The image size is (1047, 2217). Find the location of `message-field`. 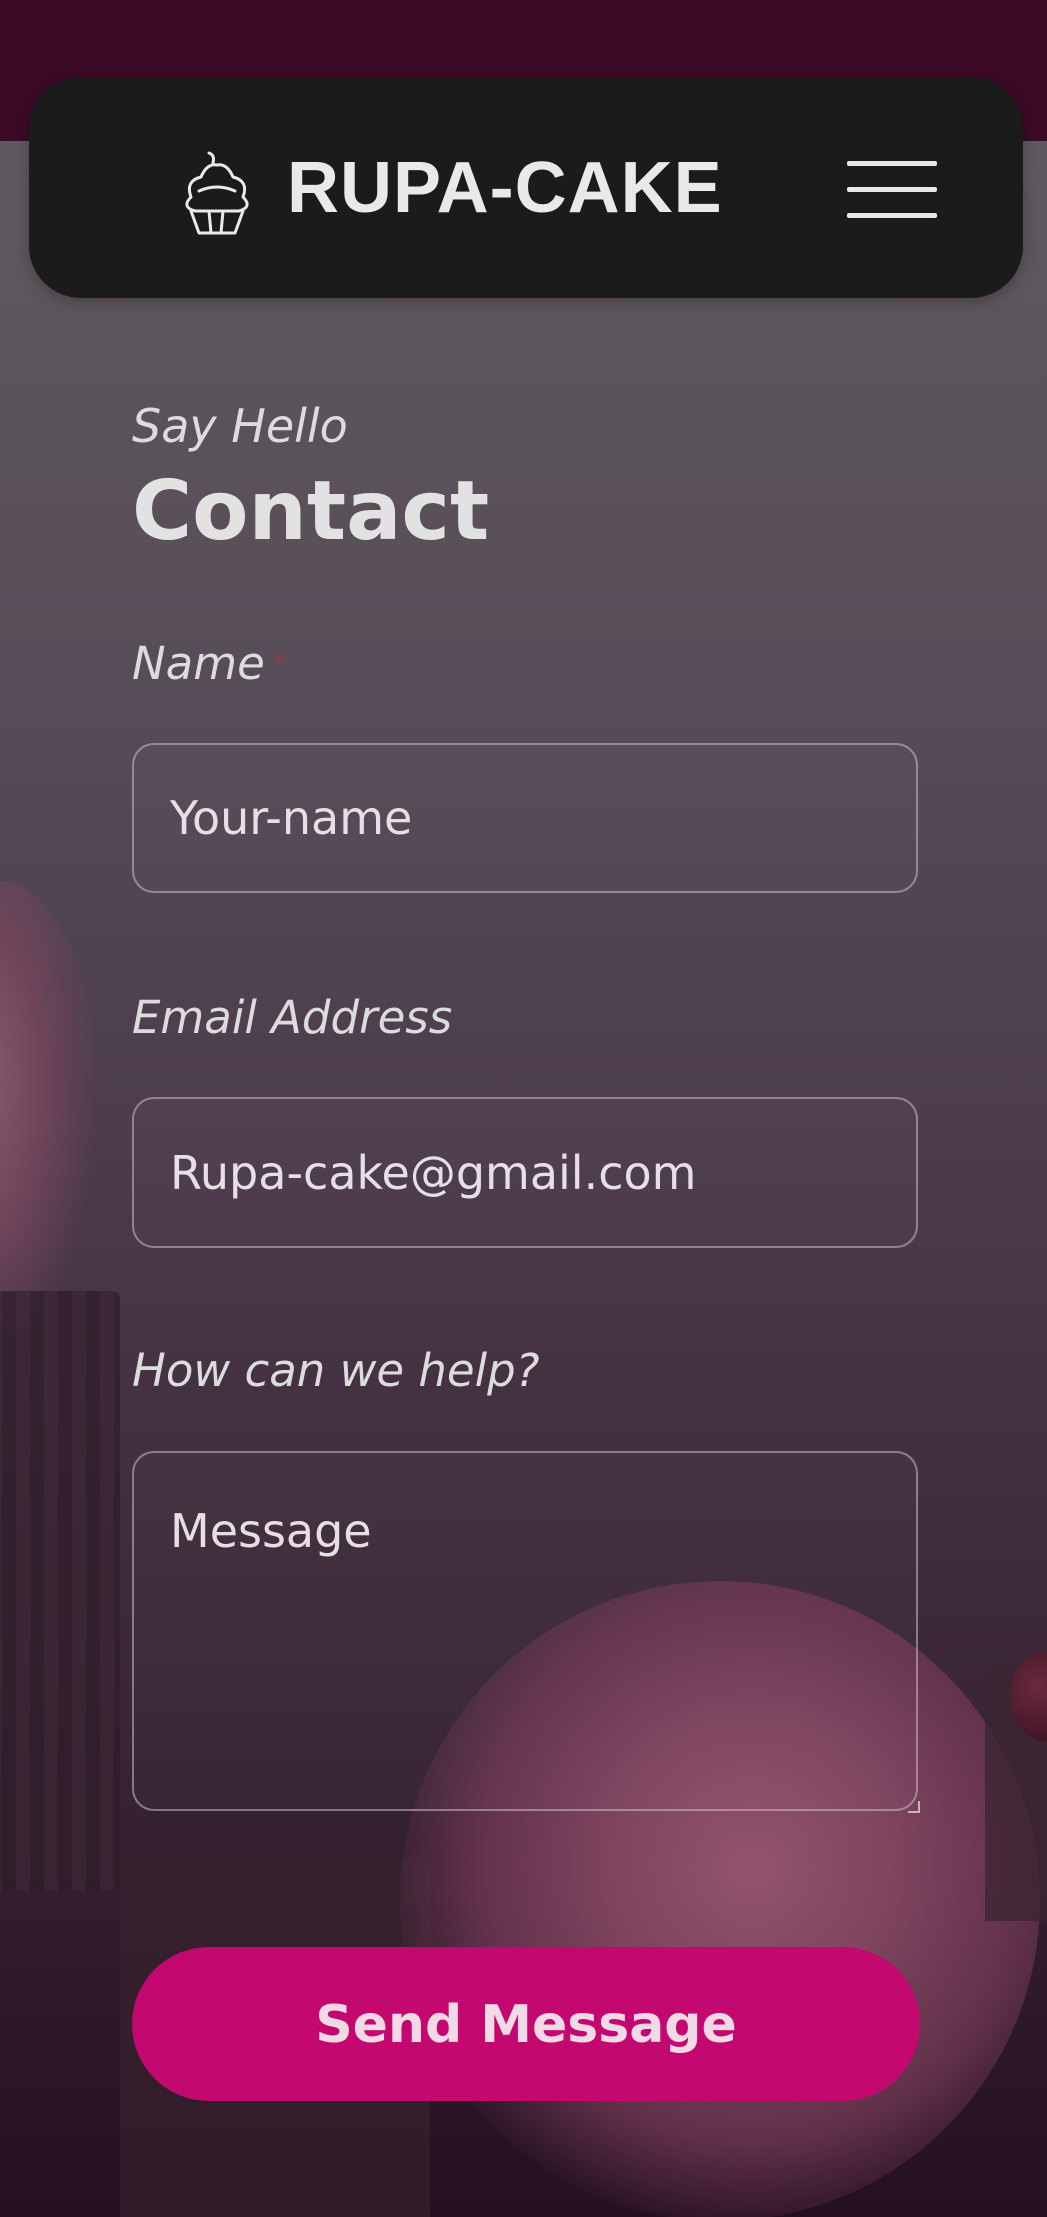

message-field is located at coordinates (526, 1632).